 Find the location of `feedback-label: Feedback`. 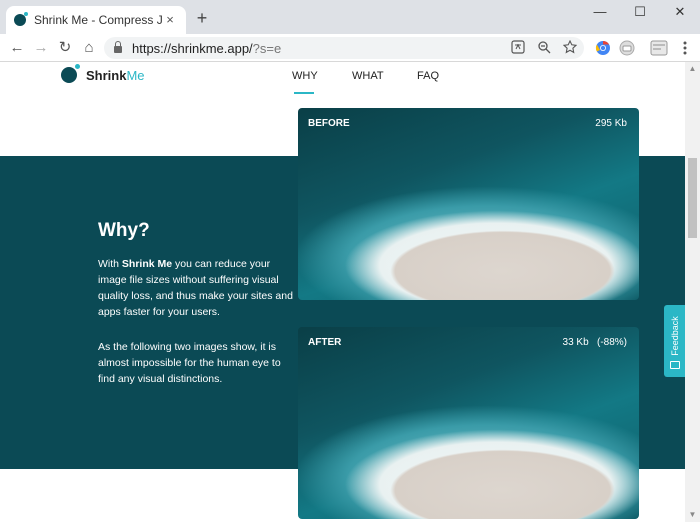

feedback-label: Feedback is located at coordinates (675, 336).